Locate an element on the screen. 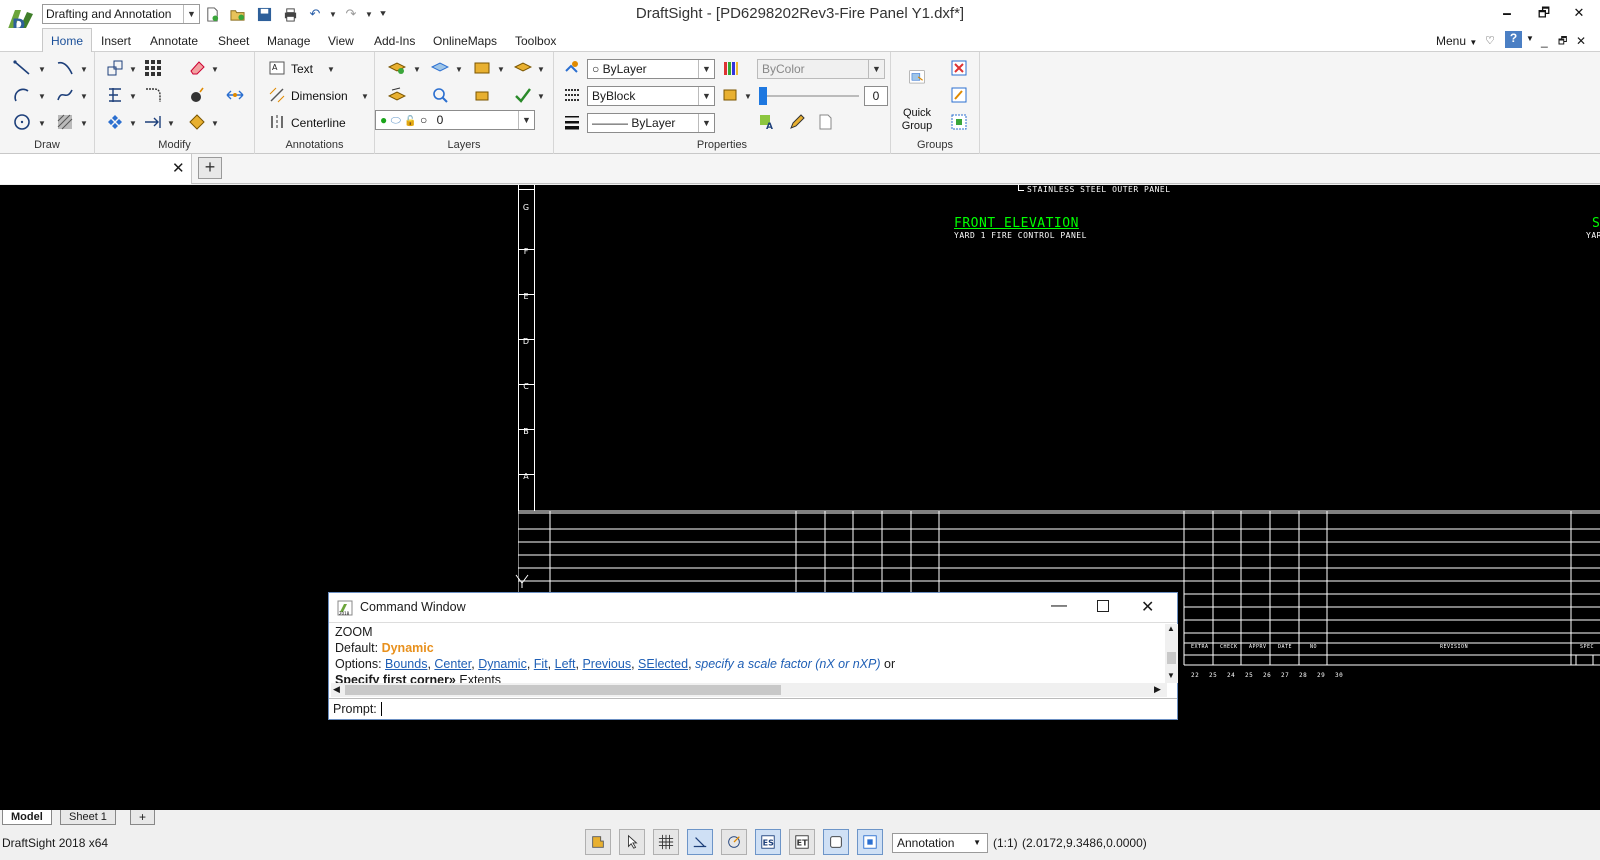 This screenshot has width=1600, height=860. print-icon is located at coordinates (290, 14).